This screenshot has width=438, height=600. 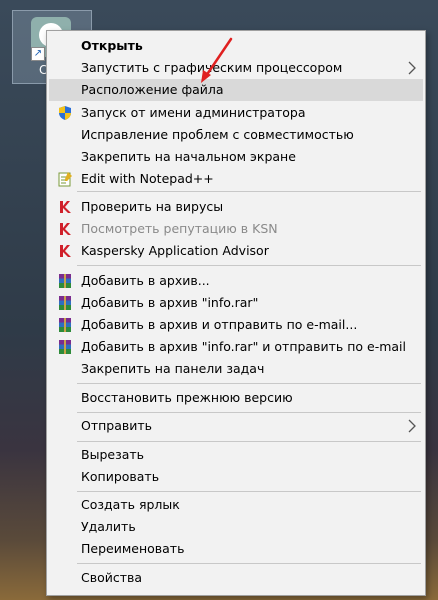 I want to click on menu-item-label: Расположение файла, so click(x=152, y=89).